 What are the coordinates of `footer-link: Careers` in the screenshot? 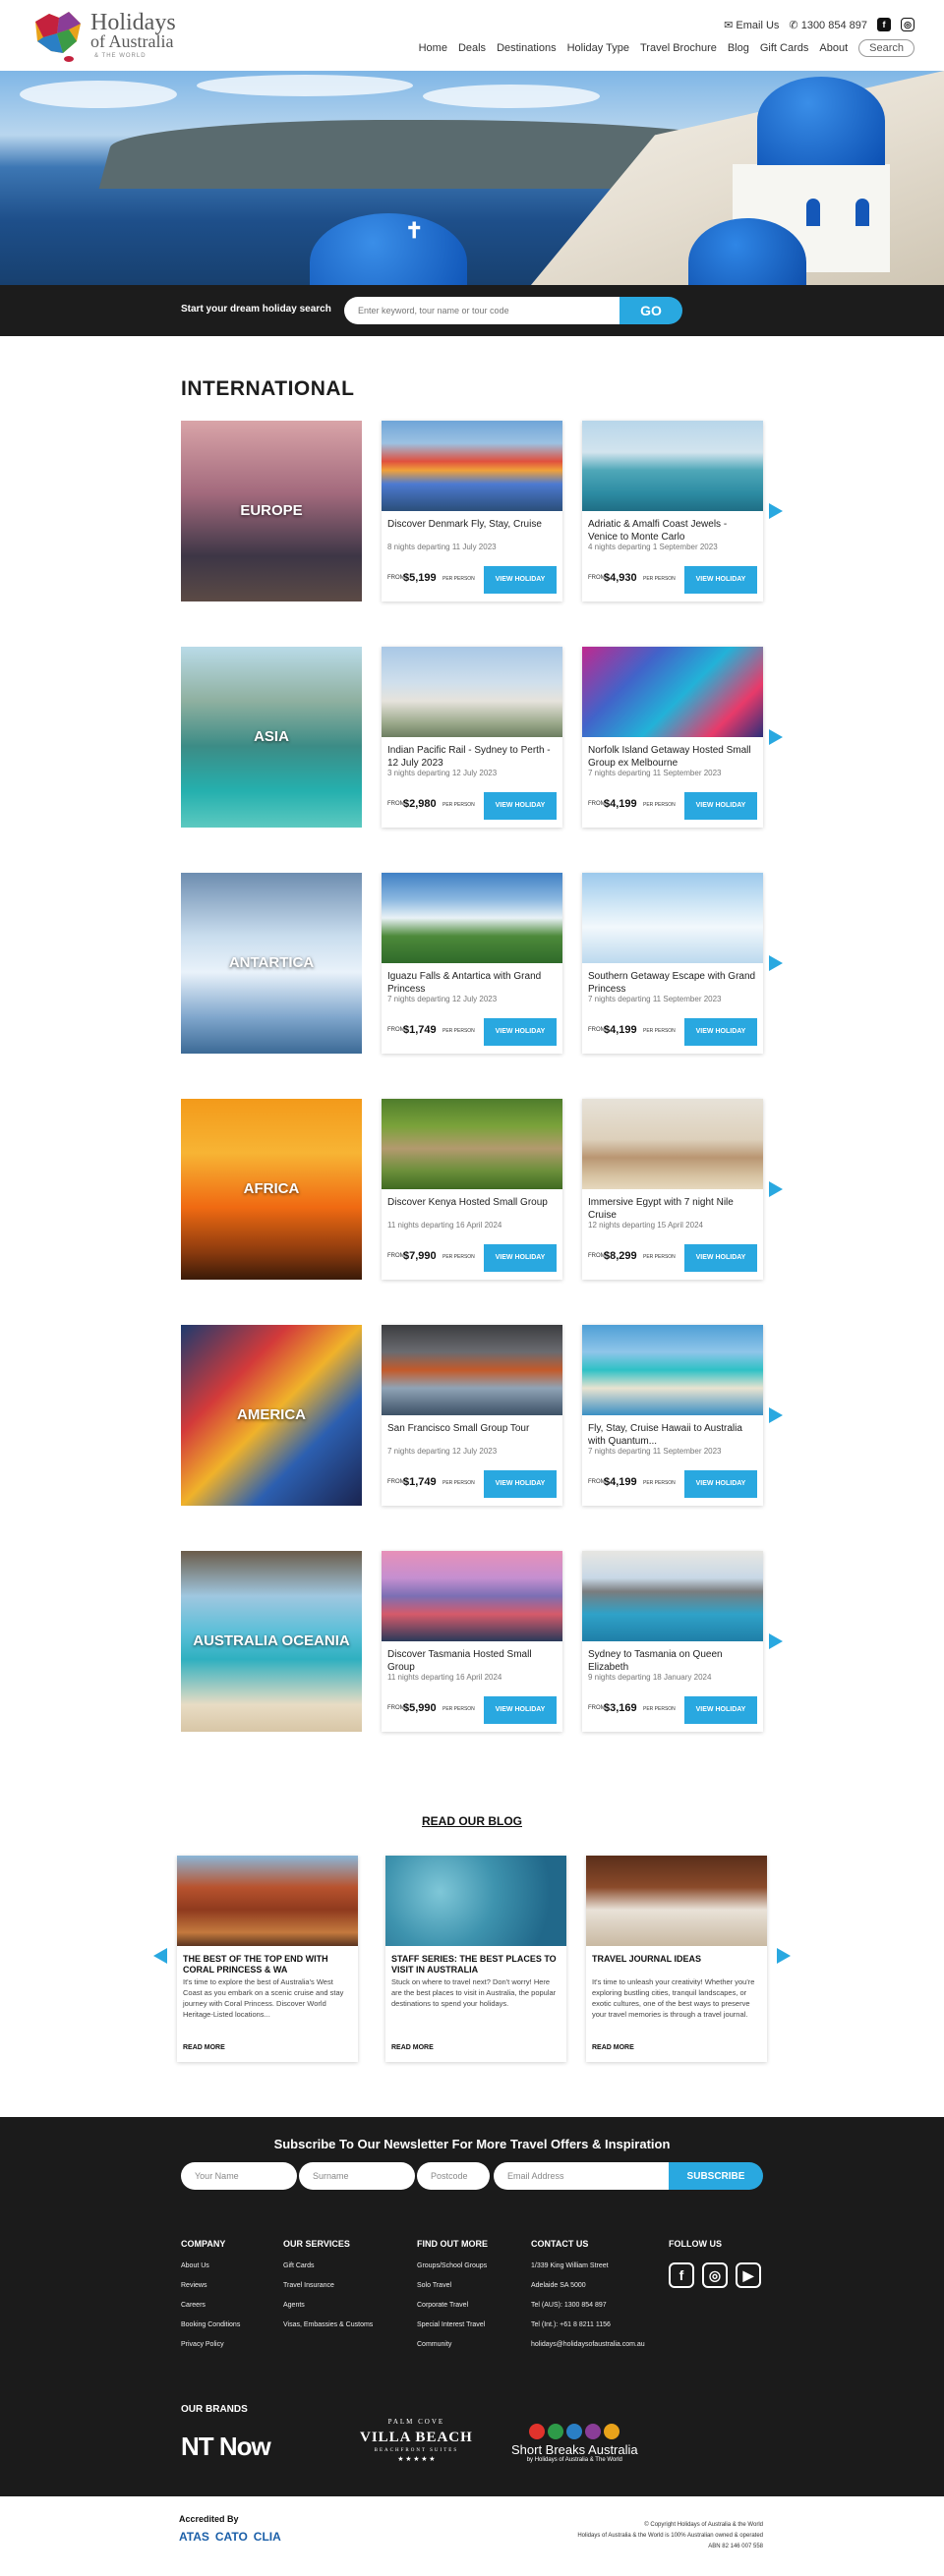 It's located at (210, 2306).